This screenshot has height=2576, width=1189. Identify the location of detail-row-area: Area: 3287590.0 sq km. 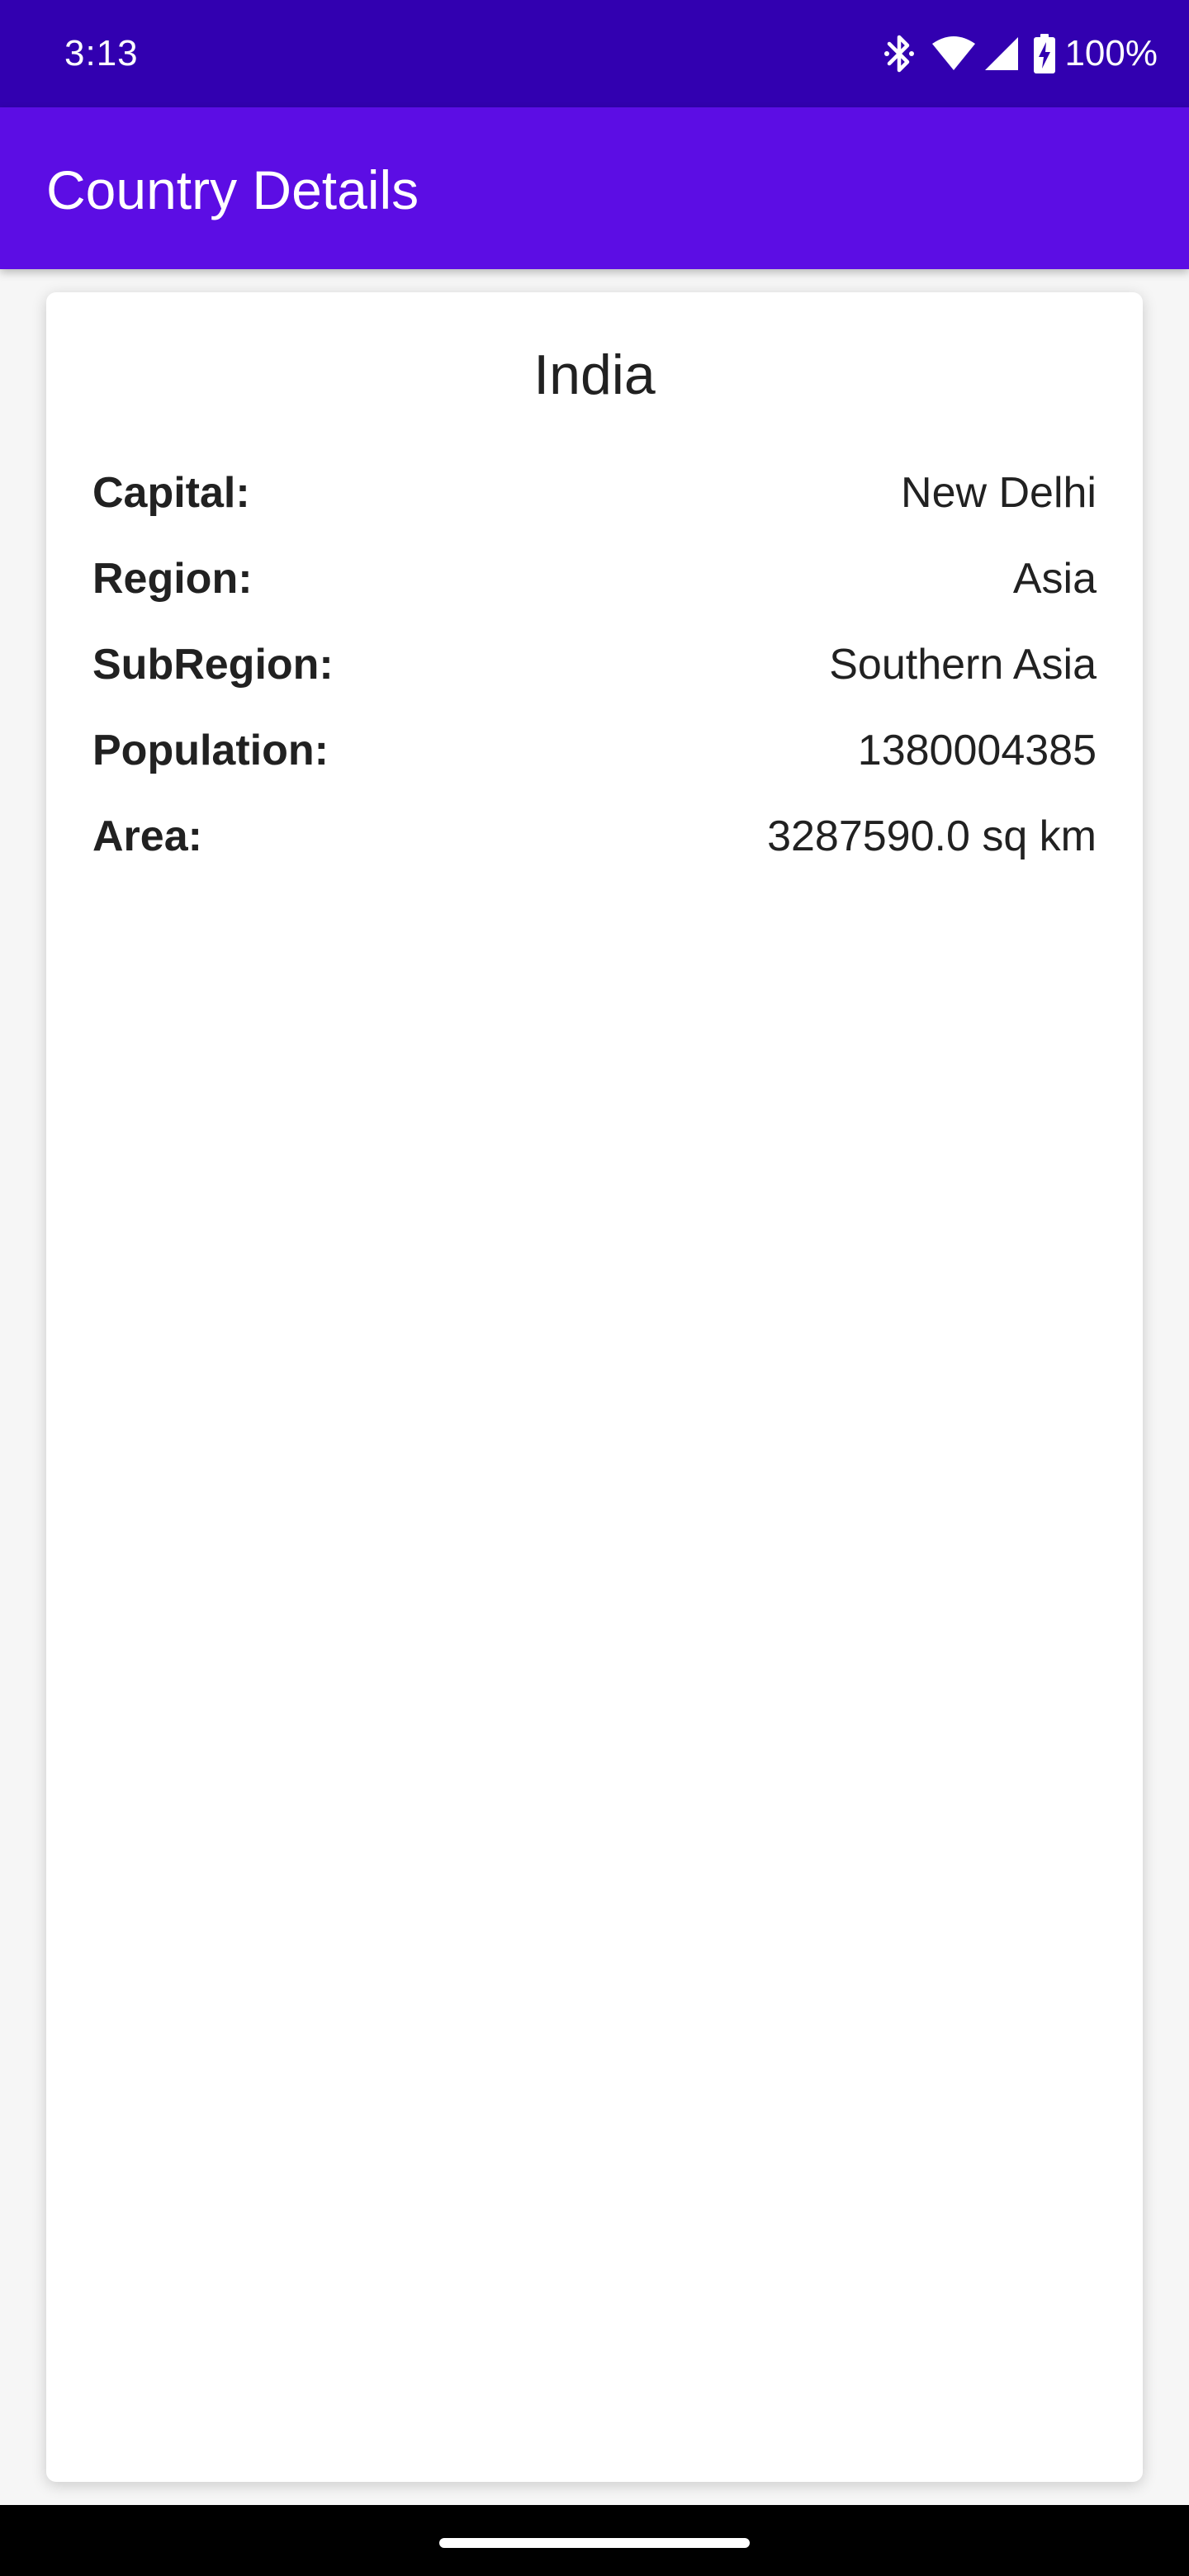
(594, 836).